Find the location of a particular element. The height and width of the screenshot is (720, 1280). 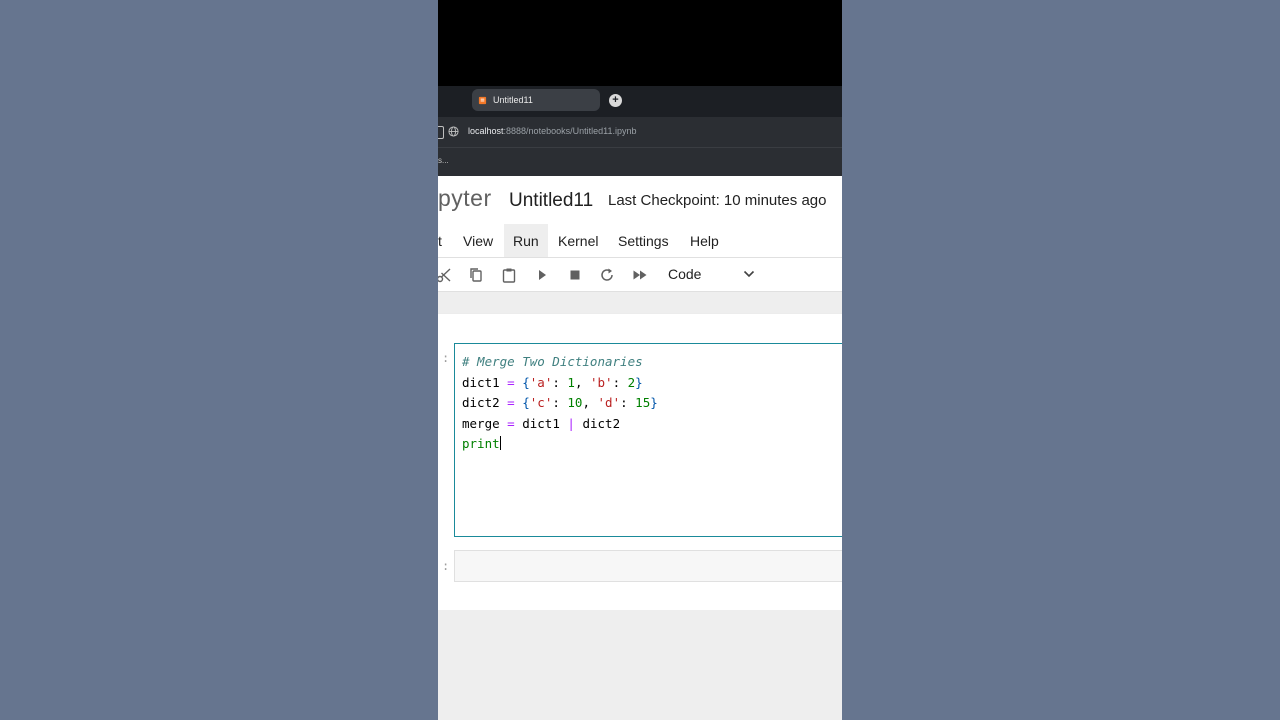

code-string: 'c' is located at coordinates (541, 402).